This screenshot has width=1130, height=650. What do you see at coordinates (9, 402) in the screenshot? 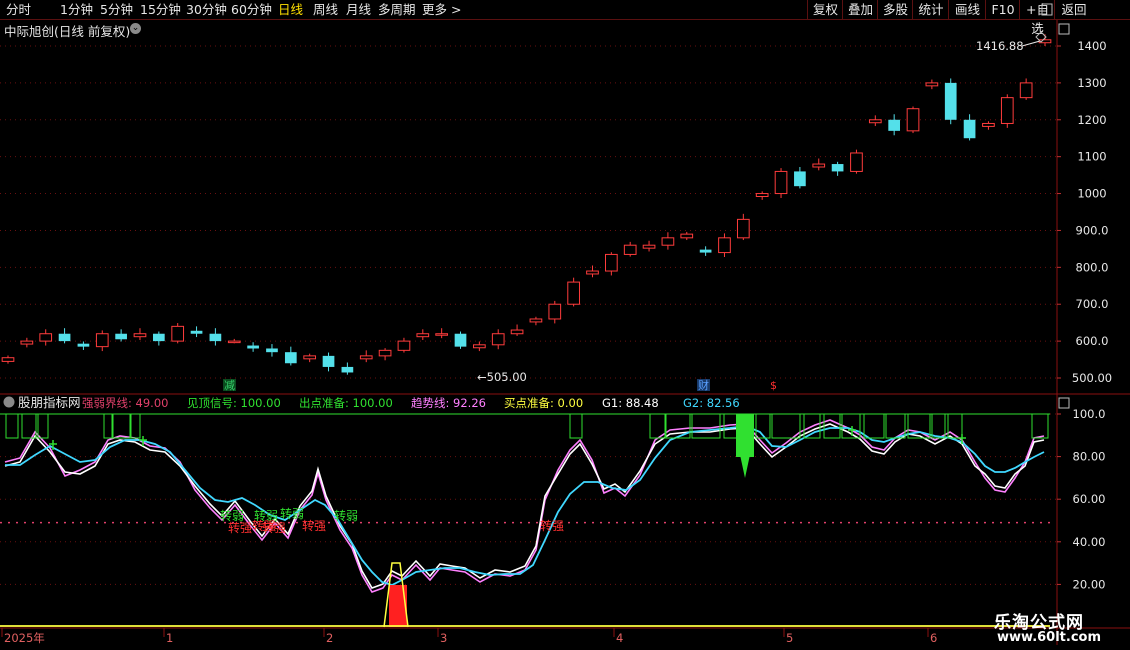
I see `indicator-chevron-icon` at bounding box center [9, 402].